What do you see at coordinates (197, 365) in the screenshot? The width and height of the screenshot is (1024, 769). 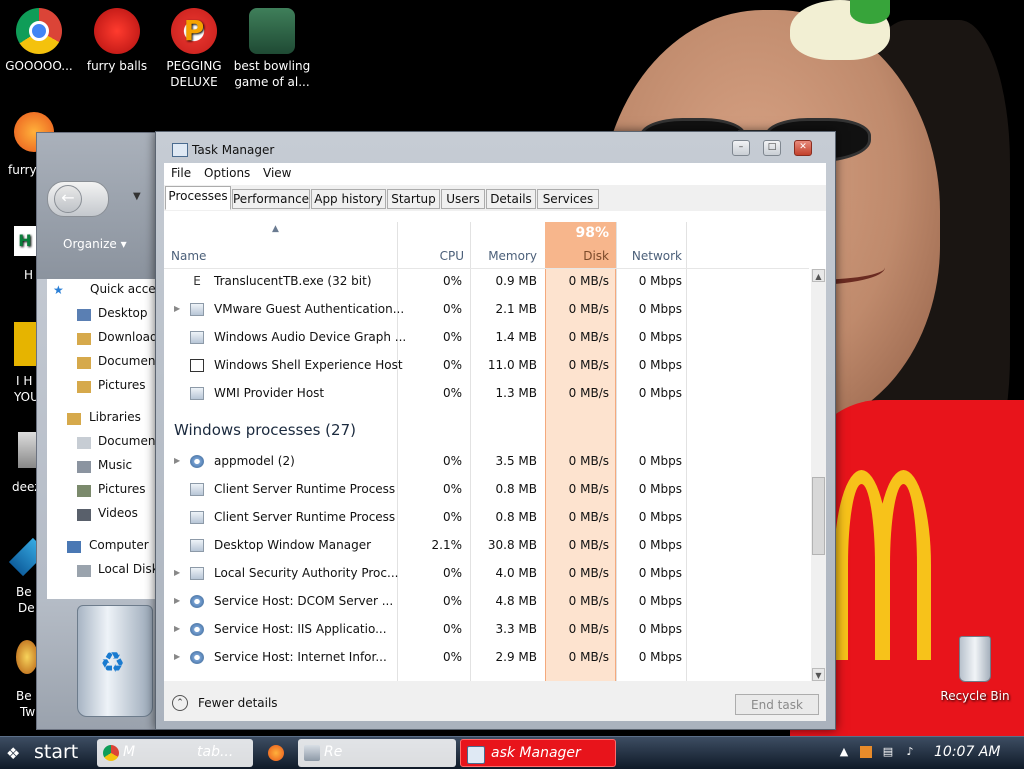 I see `app-window-icon` at bounding box center [197, 365].